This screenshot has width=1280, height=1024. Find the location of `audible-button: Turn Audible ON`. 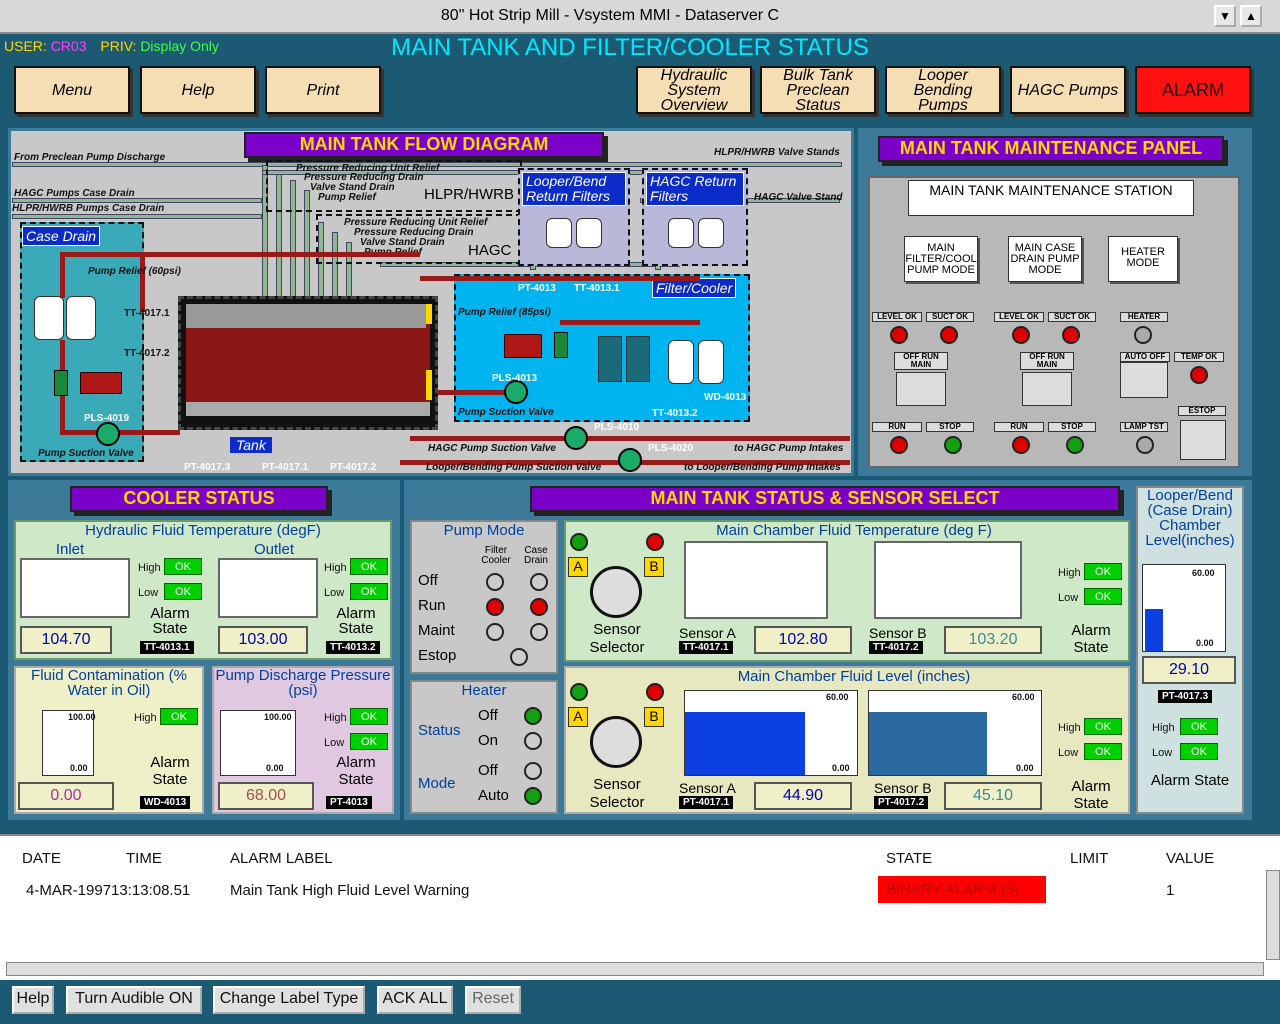

audible-button: Turn Audible ON is located at coordinates (134, 1000).